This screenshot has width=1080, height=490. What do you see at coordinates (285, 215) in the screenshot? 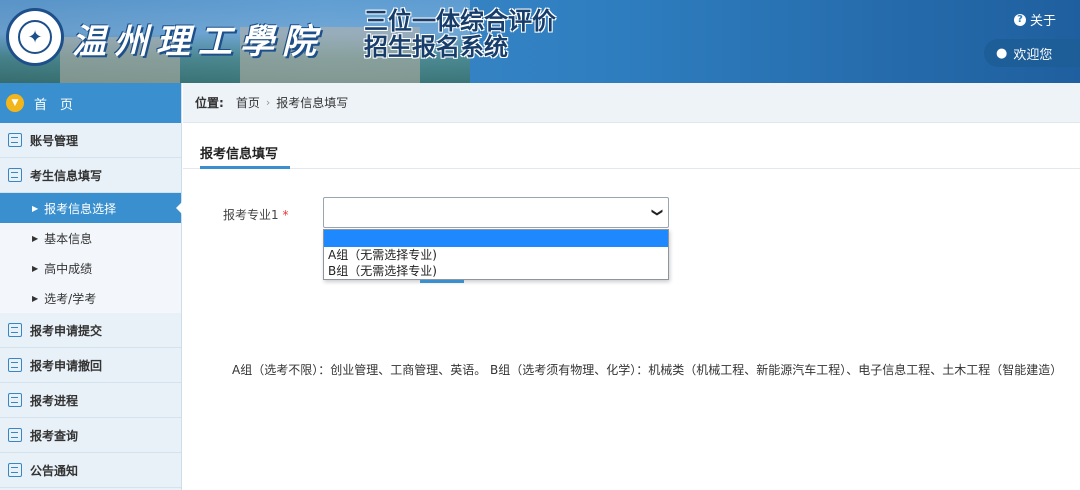
I see `required-mark: *` at bounding box center [285, 215].